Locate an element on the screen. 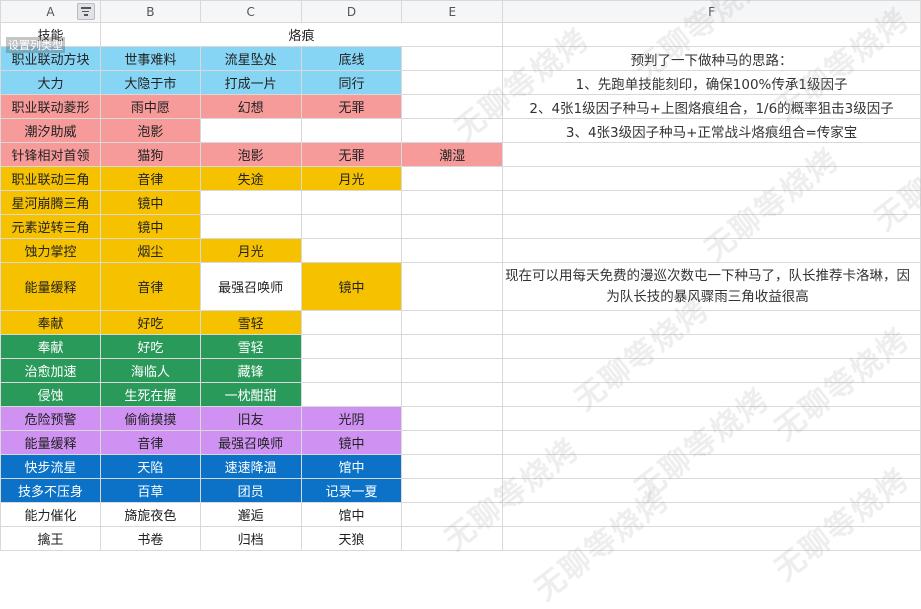  grid-cell: 雨中愿 is located at coordinates (150, 106).